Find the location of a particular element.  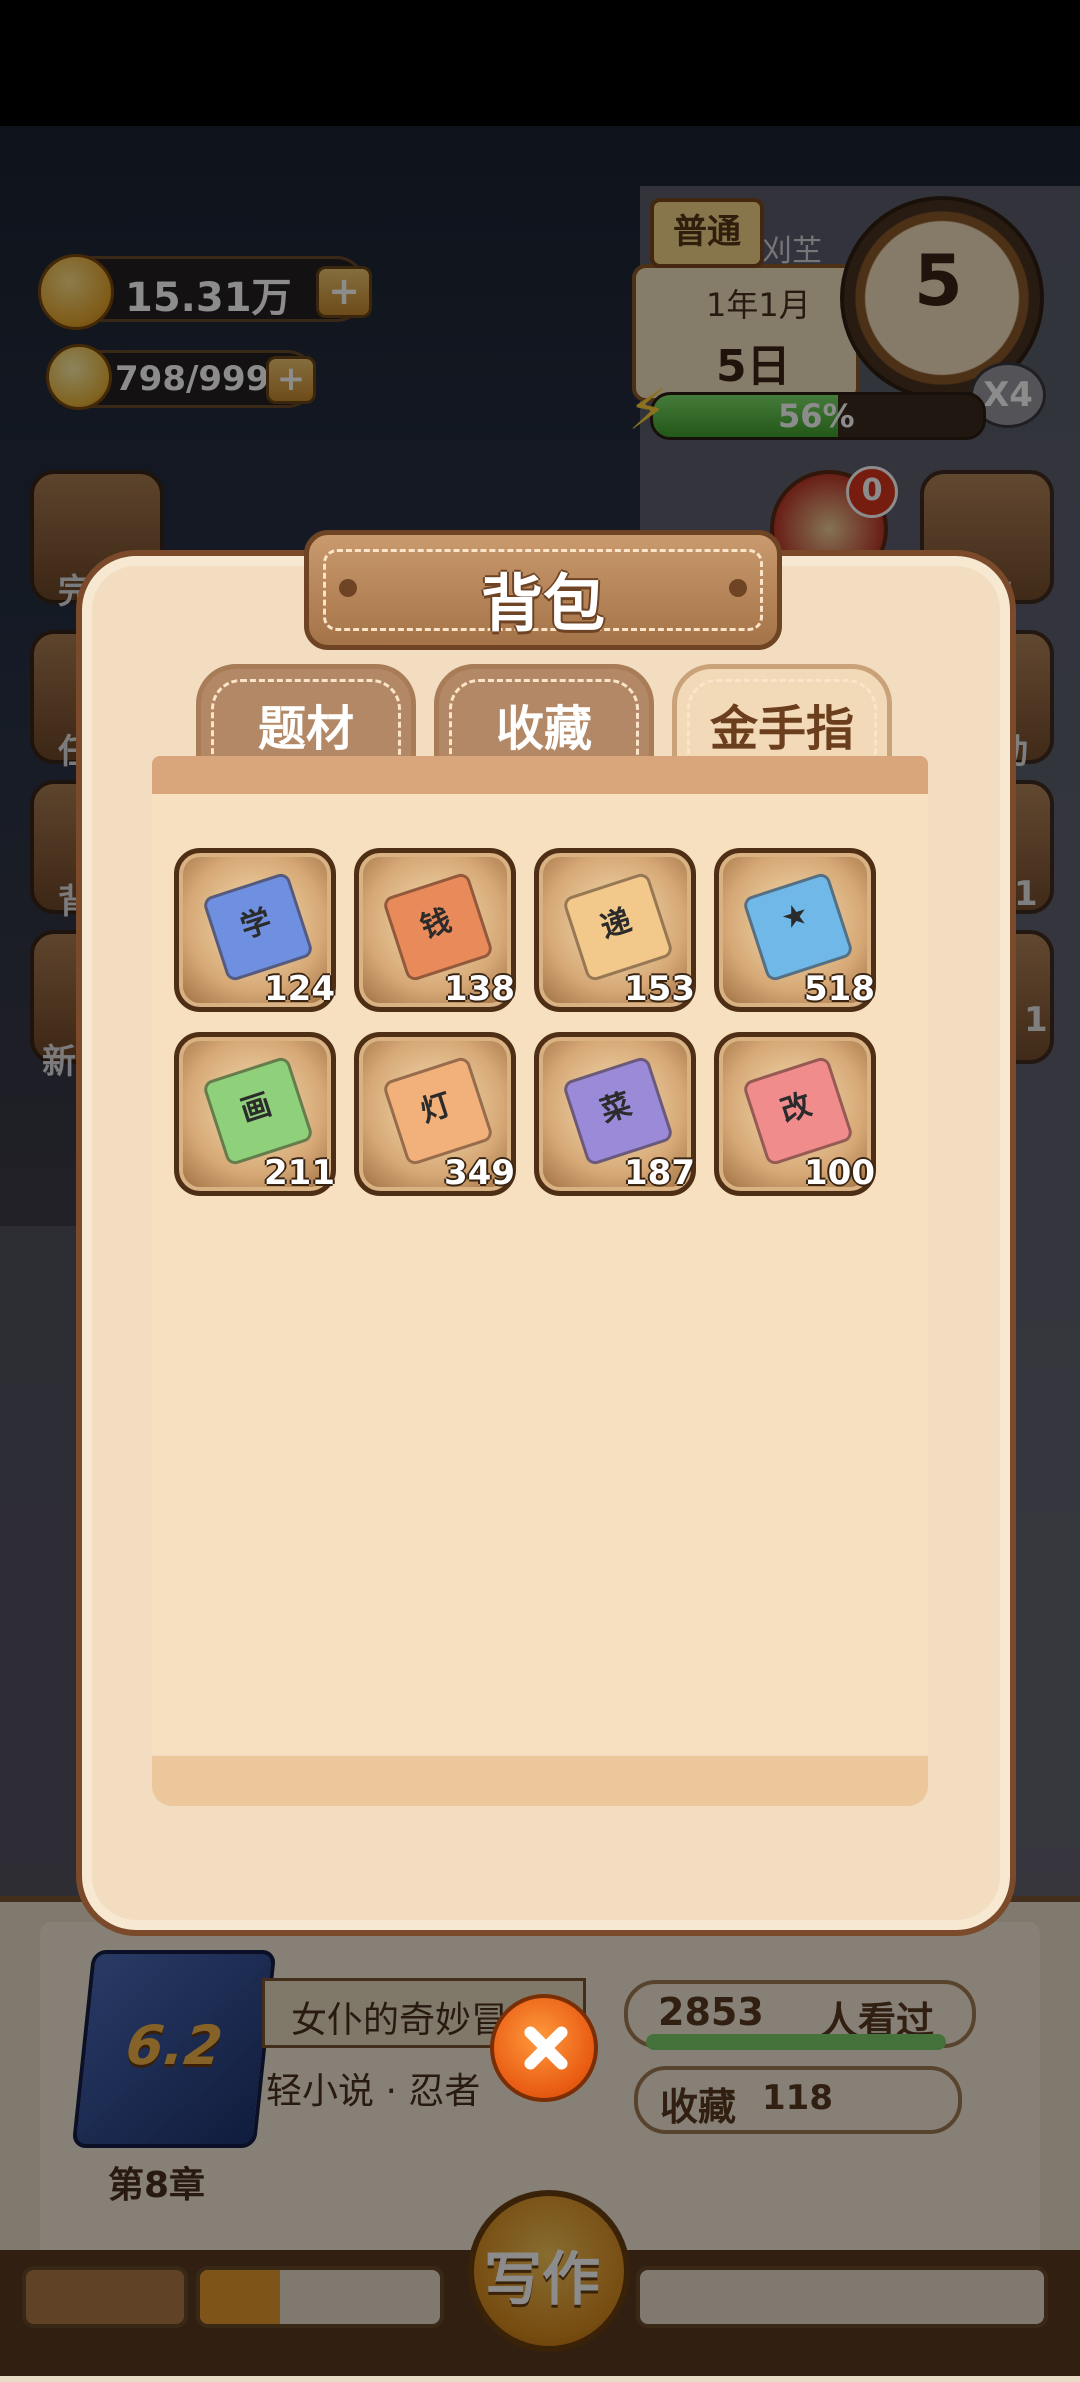

item-count: 211 is located at coordinates (299, 1173).